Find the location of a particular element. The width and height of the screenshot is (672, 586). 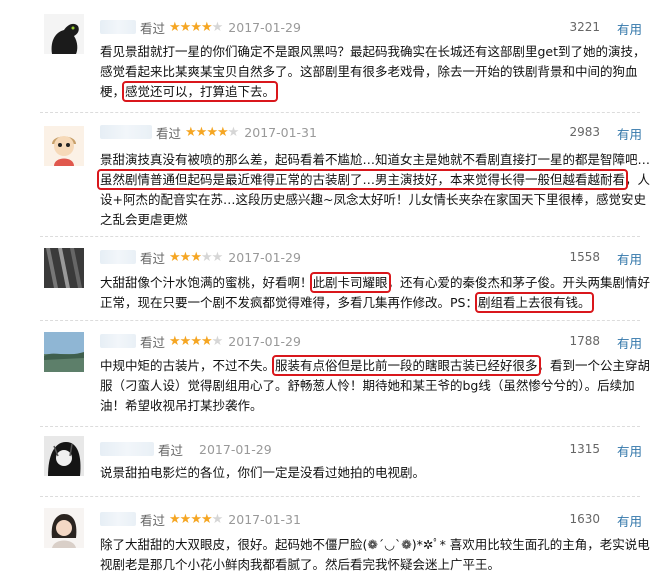

comment-line: 之乱会更虐更燃 is located at coordinates (144, 219).